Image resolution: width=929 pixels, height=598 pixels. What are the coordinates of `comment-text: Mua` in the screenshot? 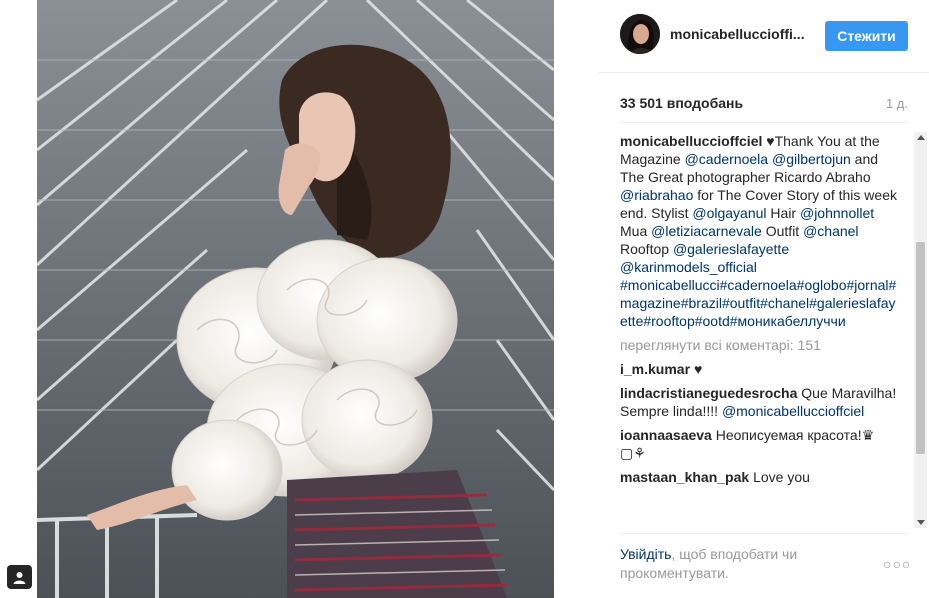 It's located at (636, 231).